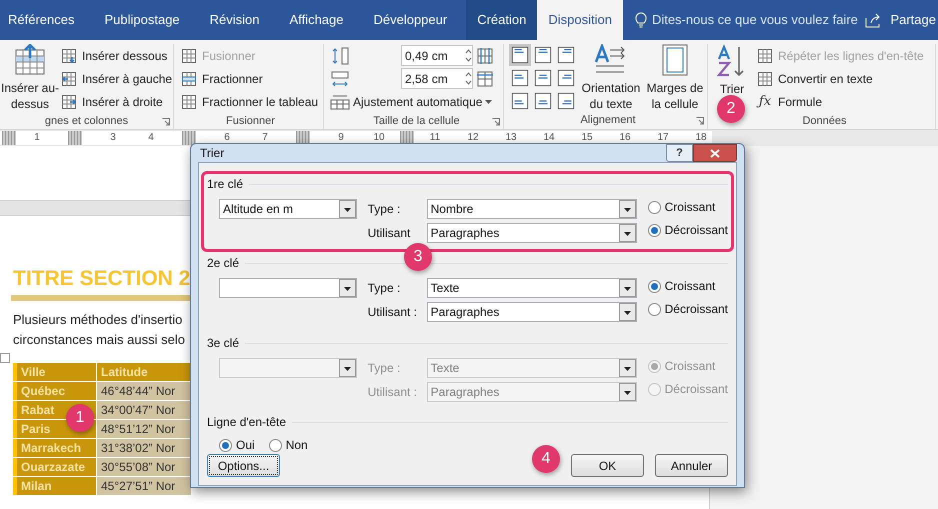 This screenshot has width=938, height=509. Describe the element at coordinates (250, 78) in the screenshot. I see `merge-option-button: Fractionner` at that location.